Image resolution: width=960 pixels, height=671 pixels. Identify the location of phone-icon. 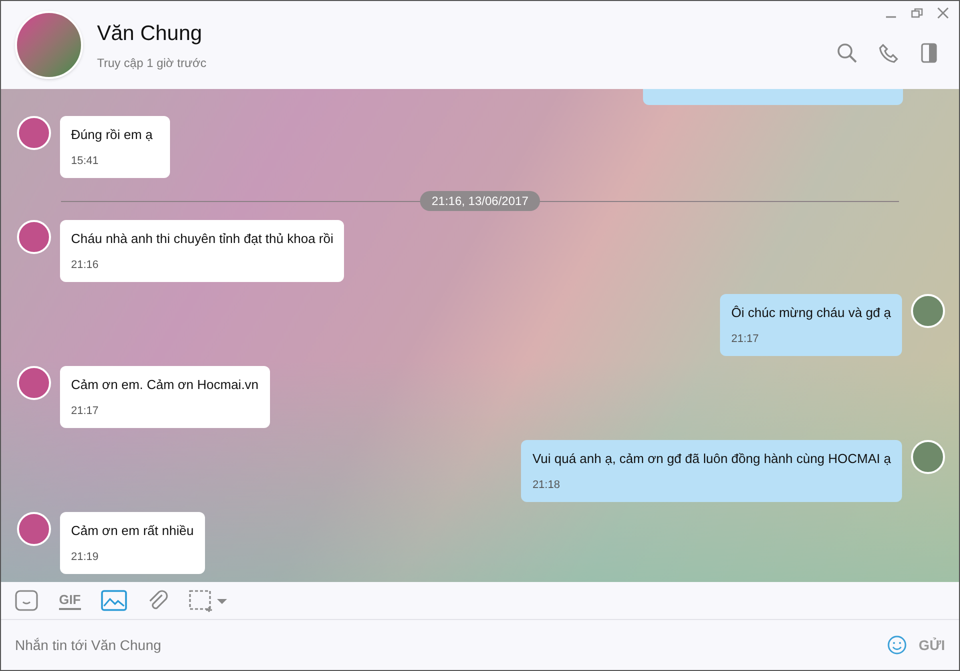
(889, 53).